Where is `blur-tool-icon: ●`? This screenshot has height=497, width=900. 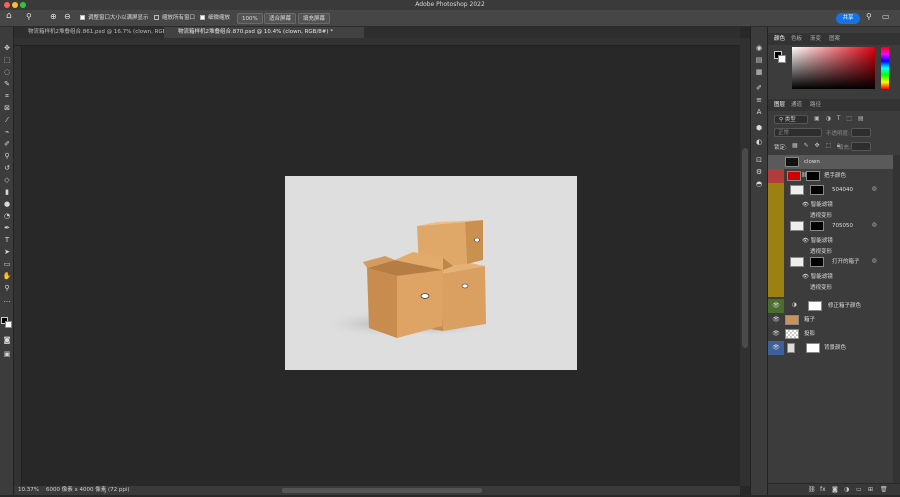
blur-tool-icon: ● is located at coordinates (7, 204).